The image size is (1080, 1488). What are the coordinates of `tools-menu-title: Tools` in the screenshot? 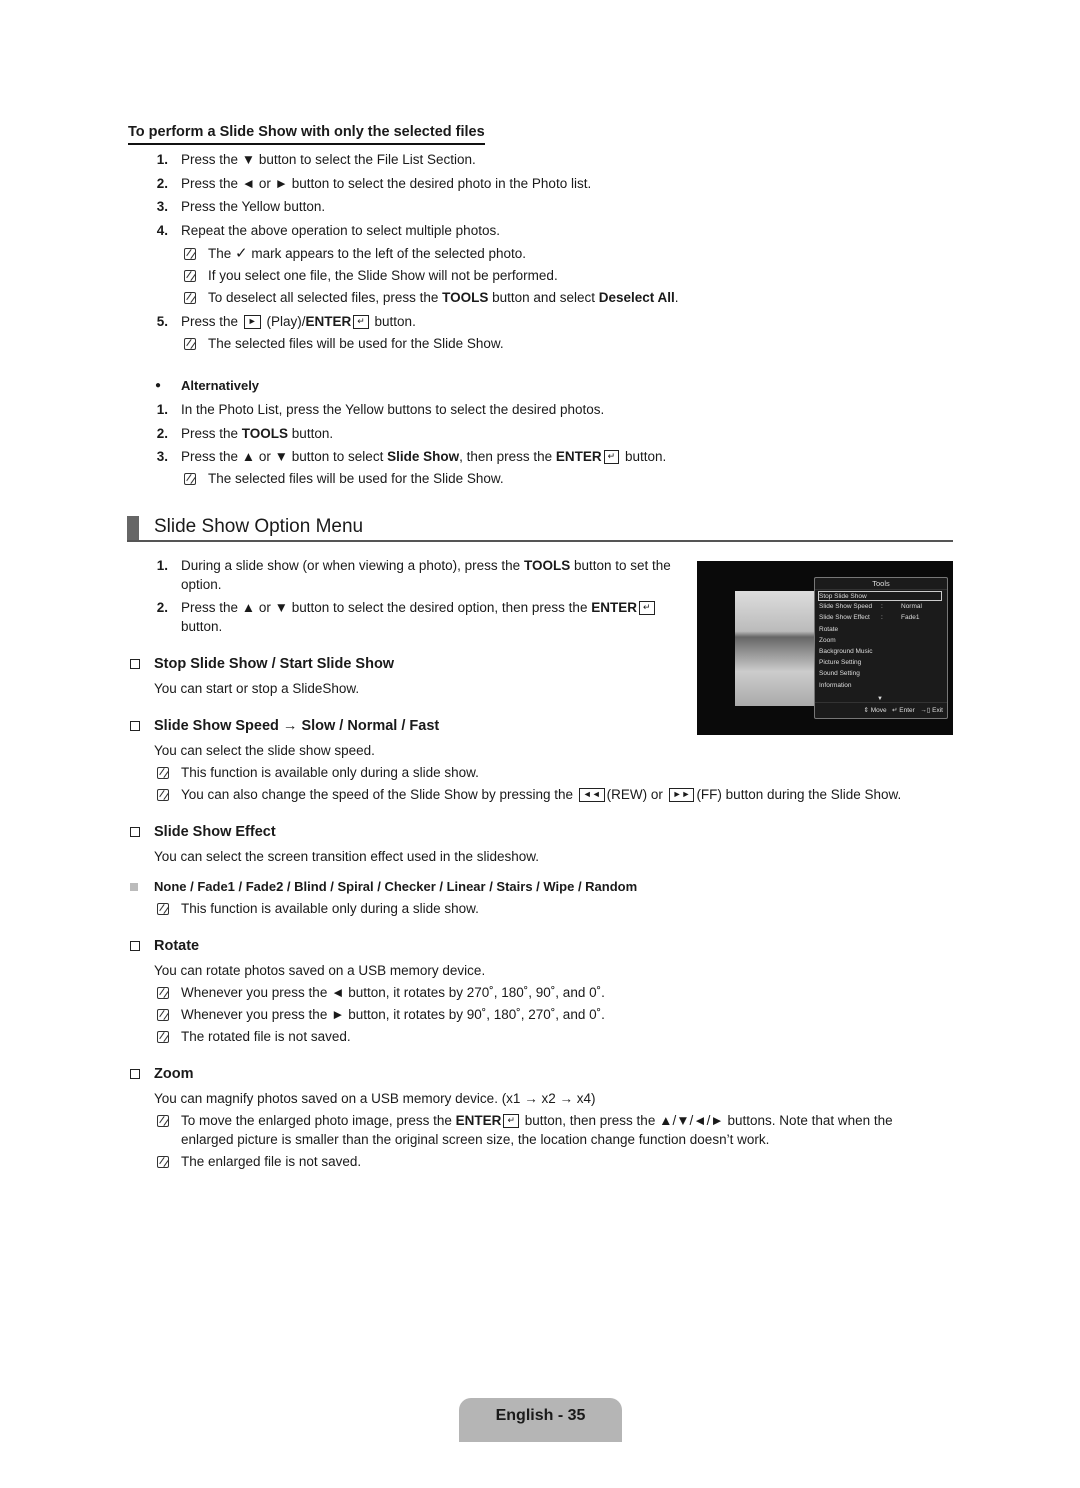 It's located at (881, 584).